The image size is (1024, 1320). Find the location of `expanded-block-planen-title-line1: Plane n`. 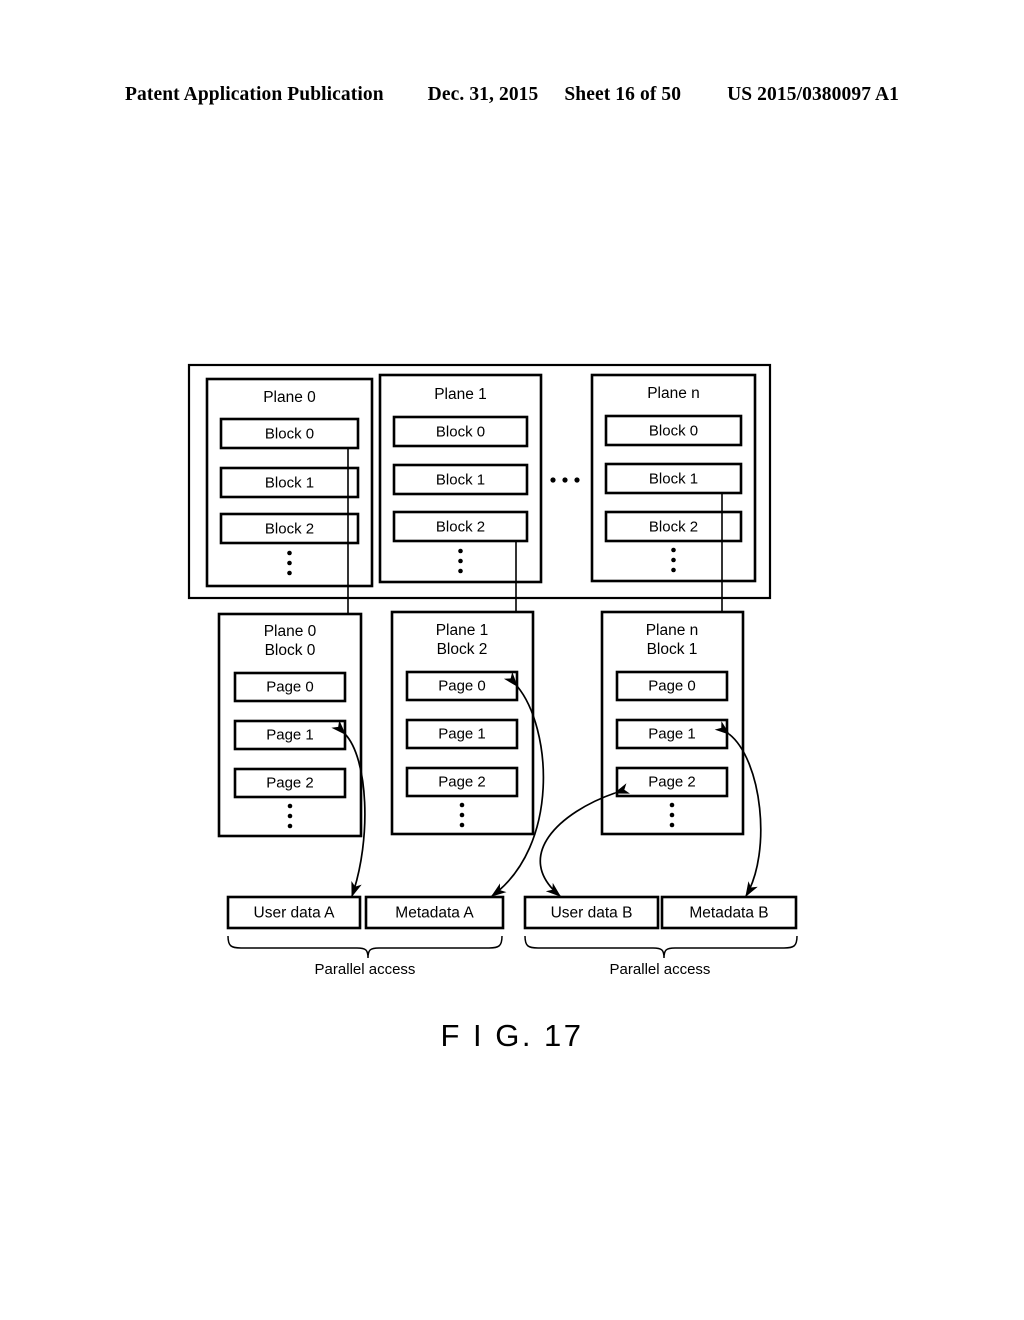

expanded-block-planen-title-line1: Plane n is located at coordinates (672, 630).